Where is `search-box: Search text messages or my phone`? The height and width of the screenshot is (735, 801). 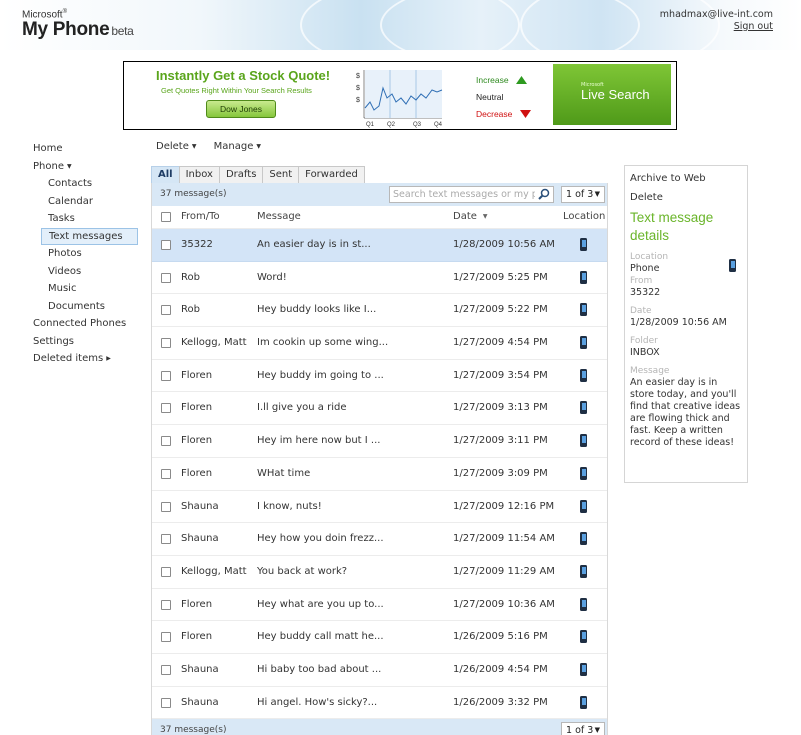 search-box: Search text messages or my phone is located at coordinates (471, 194).